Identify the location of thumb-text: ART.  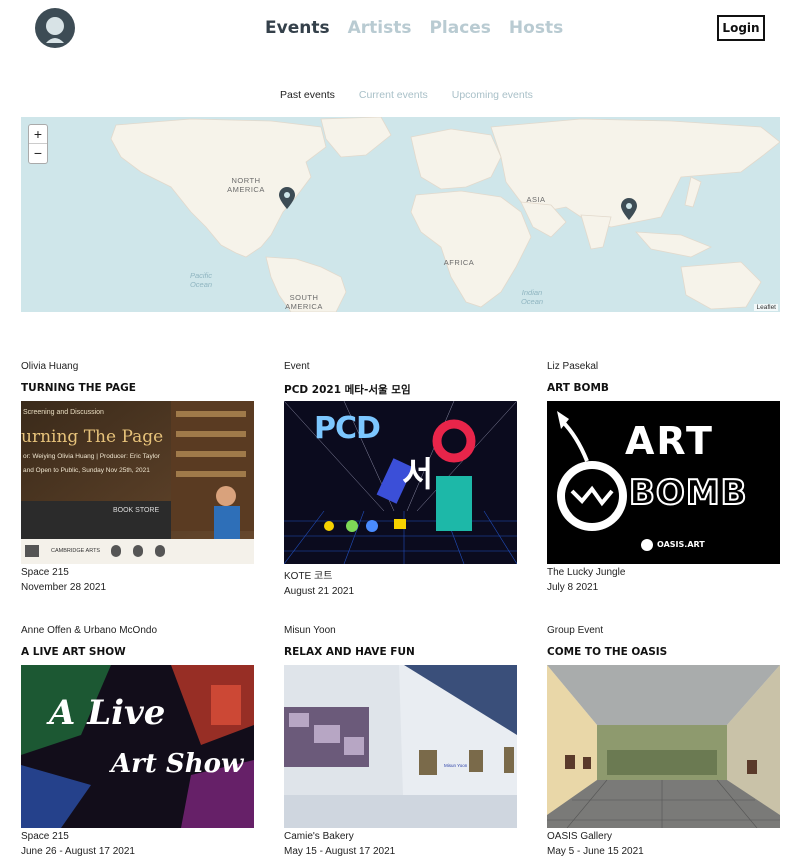
(669, 441).